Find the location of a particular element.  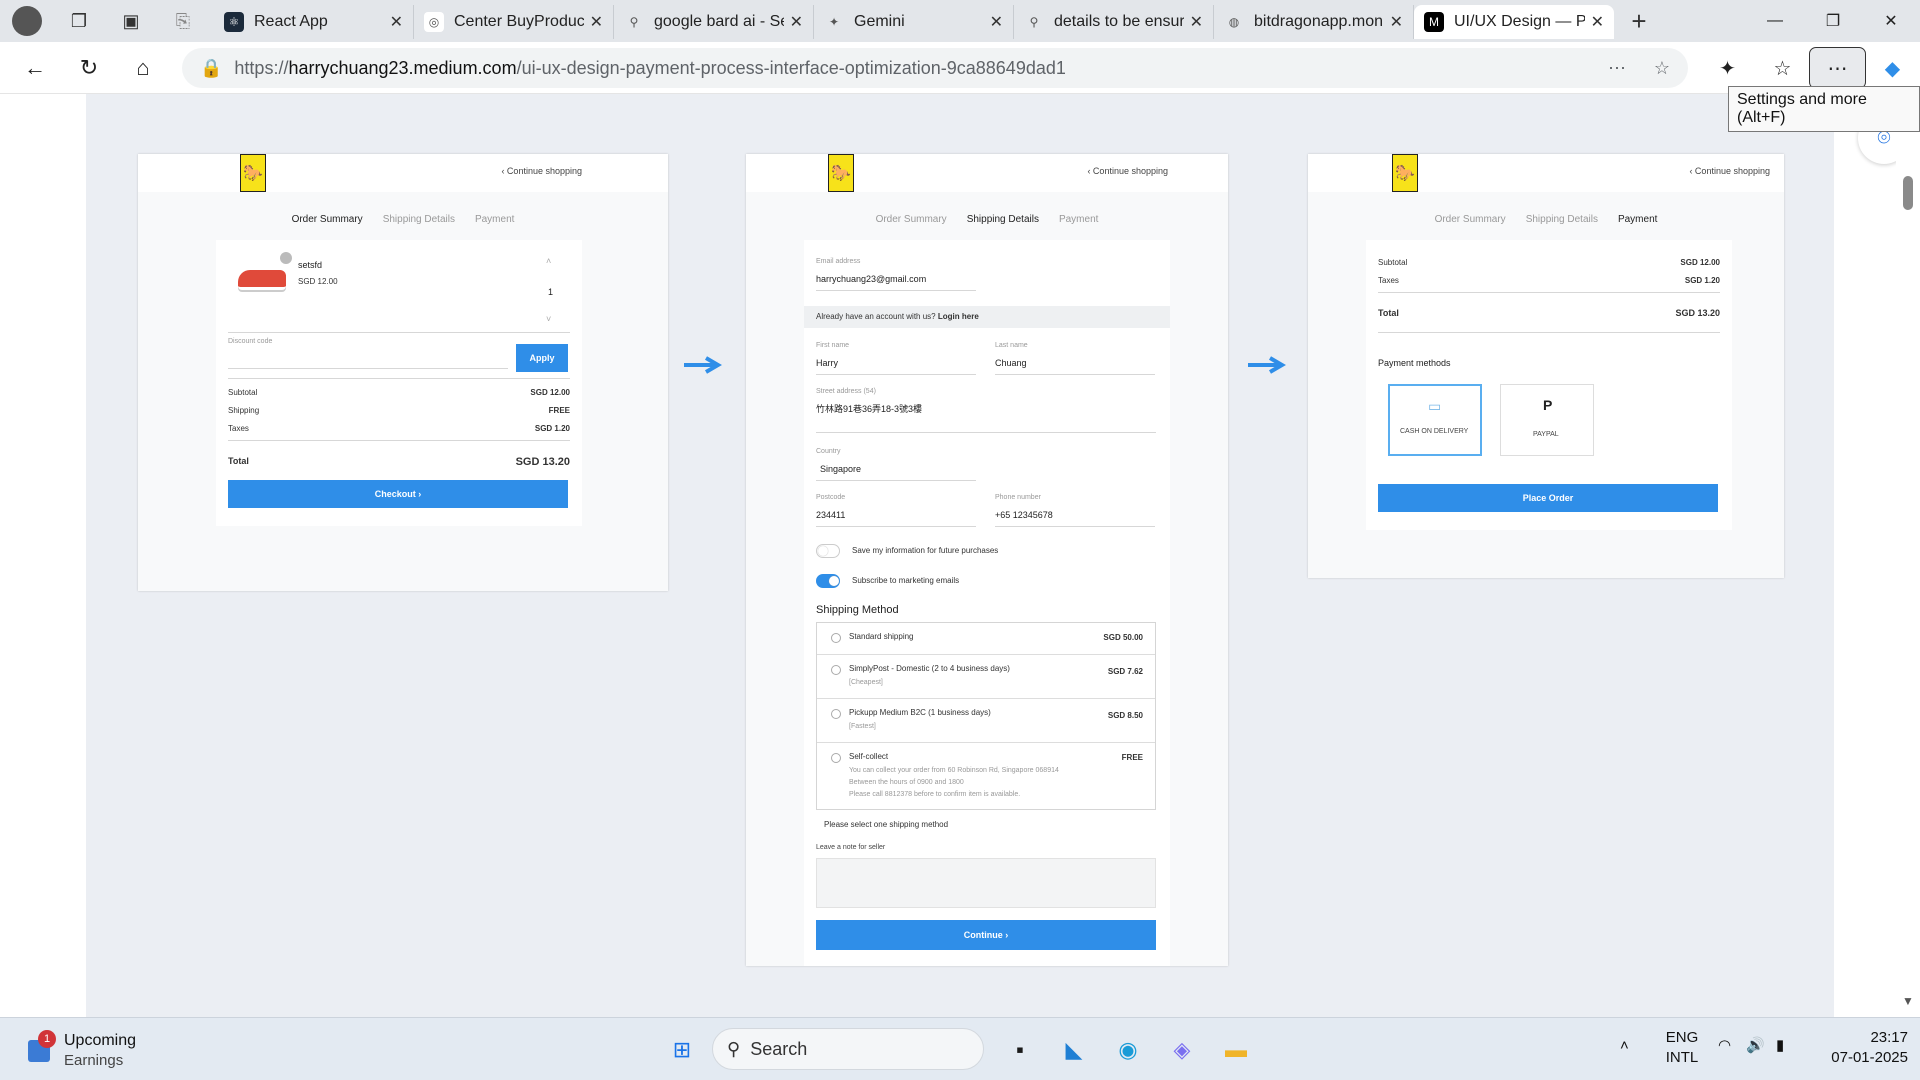

browser-tab: ✦ Gemini ✕ is located at coordinates (914, 22).